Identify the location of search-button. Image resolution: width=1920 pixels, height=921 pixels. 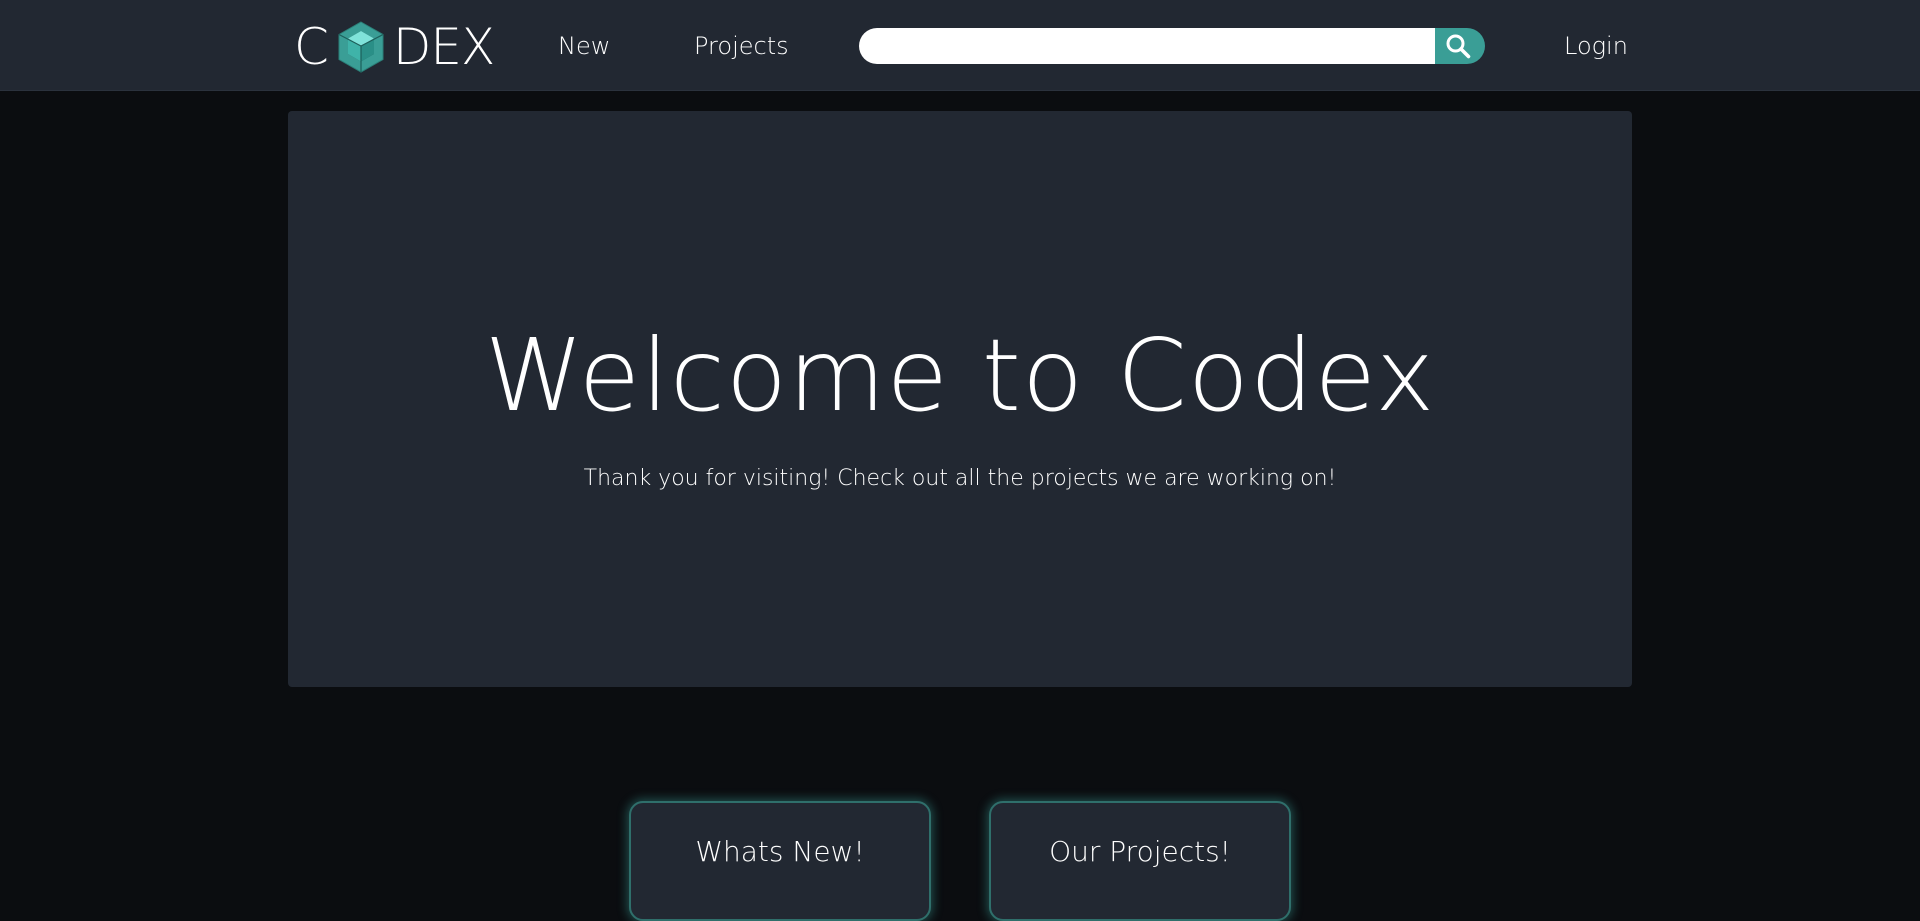
(1460, 46).